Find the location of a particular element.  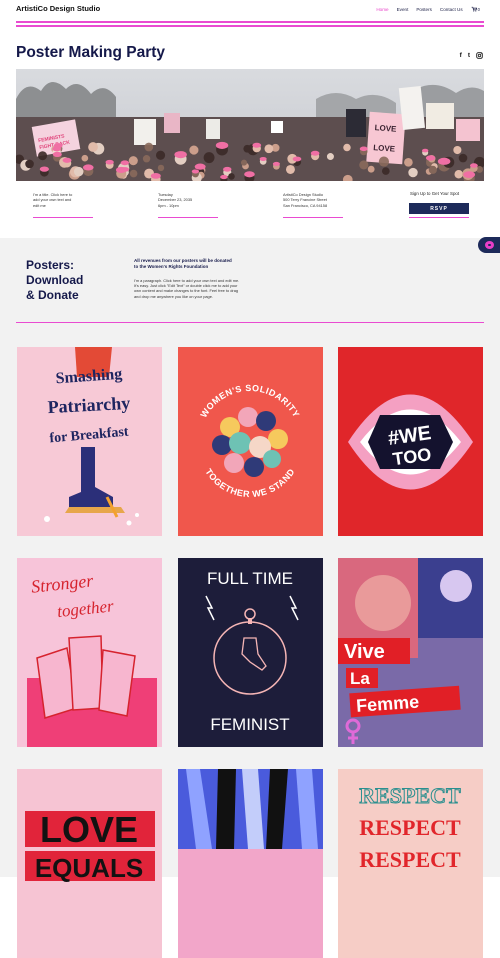

donate-heading-line: & Donate is located at coordinates (52, 295).